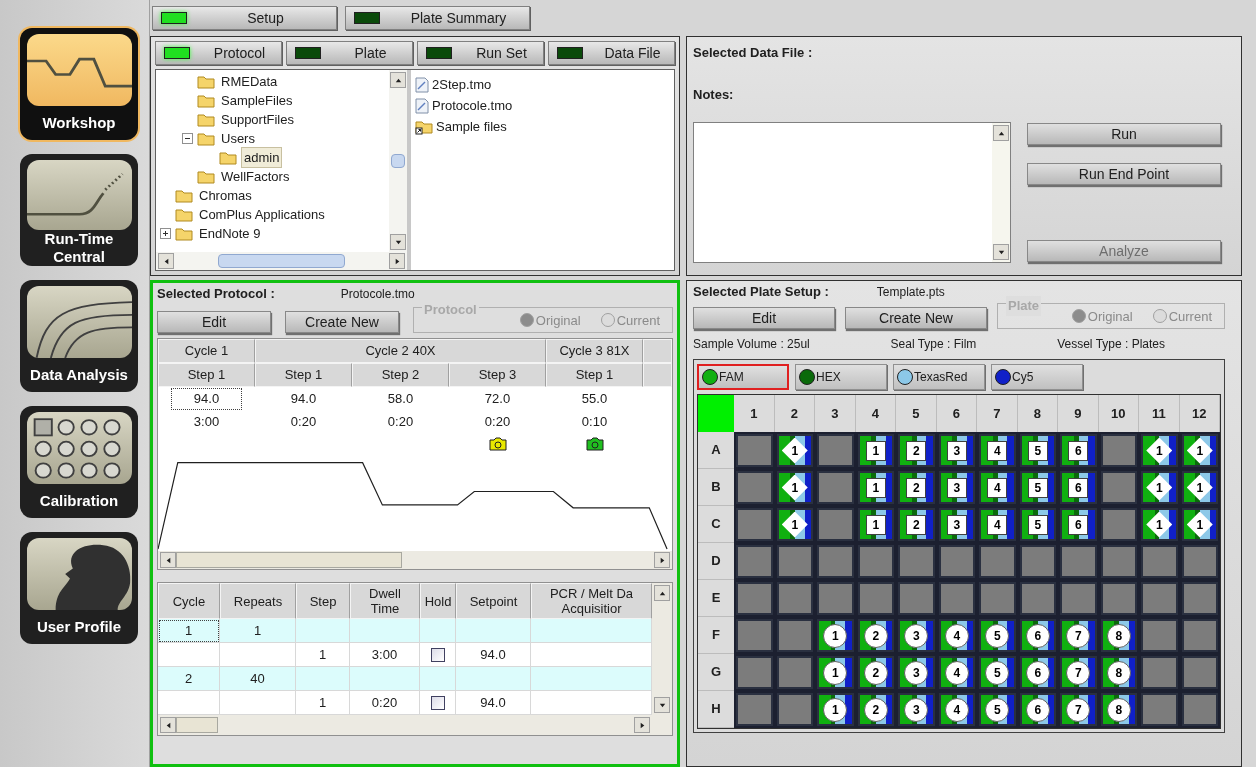  Describe the element at coordinates (225, 195) in the screenshot. I see `tree-item: Chromas` at that location.